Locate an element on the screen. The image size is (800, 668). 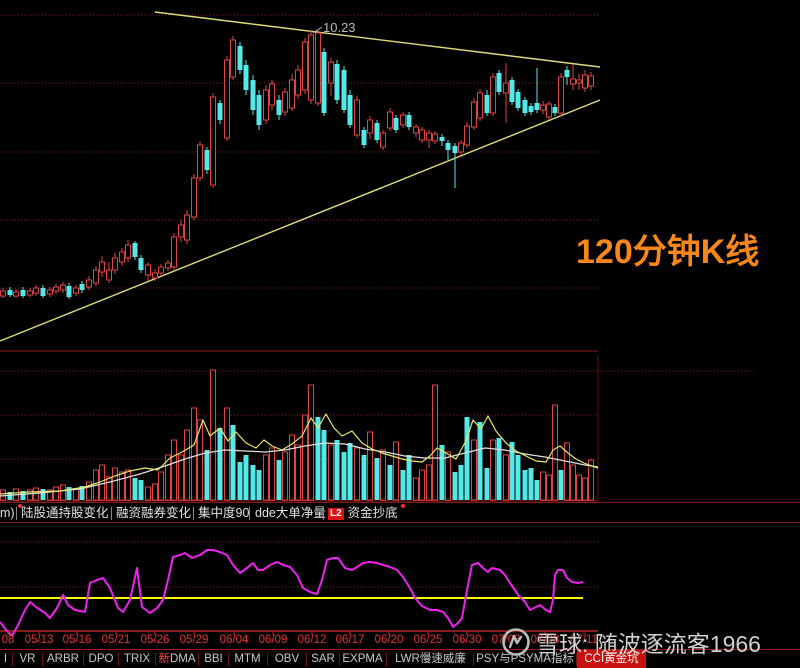
toolbar-item: SAR is located at coordinates (323, 659).